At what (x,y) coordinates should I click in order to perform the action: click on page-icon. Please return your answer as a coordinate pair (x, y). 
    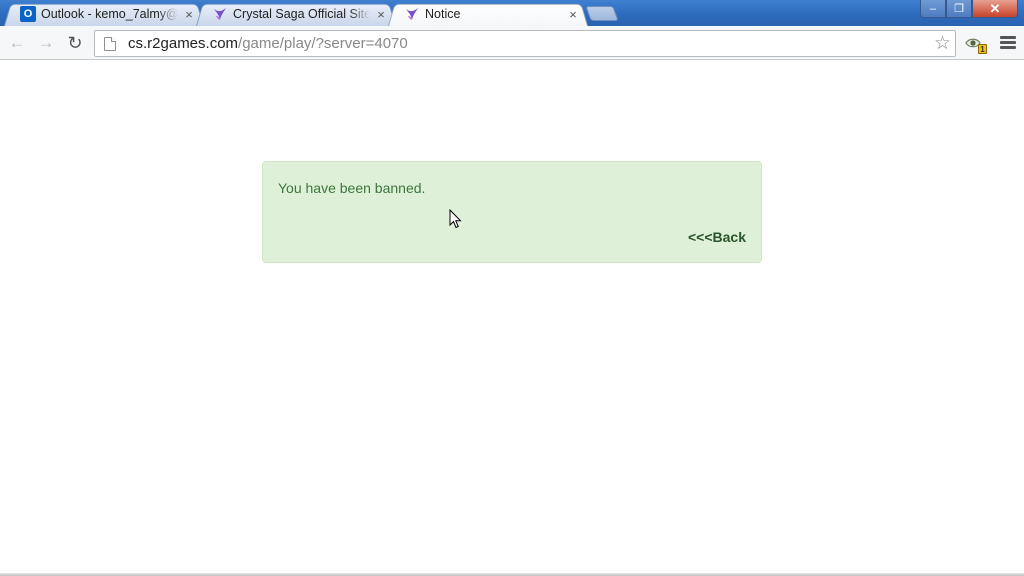
    Looking at the image, I should click on (110, 43).